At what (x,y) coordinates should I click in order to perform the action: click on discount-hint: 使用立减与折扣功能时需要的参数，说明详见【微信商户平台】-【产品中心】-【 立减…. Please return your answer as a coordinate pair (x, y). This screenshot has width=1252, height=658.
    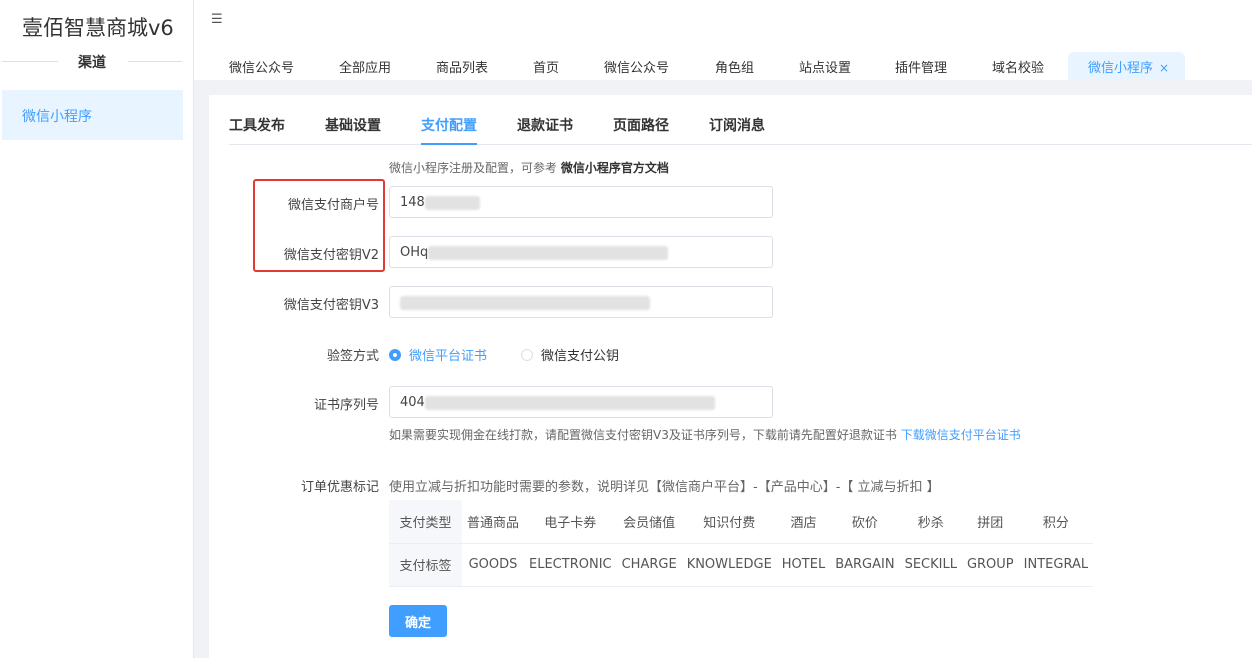
    Looking at the image, I should click on (664, 487).